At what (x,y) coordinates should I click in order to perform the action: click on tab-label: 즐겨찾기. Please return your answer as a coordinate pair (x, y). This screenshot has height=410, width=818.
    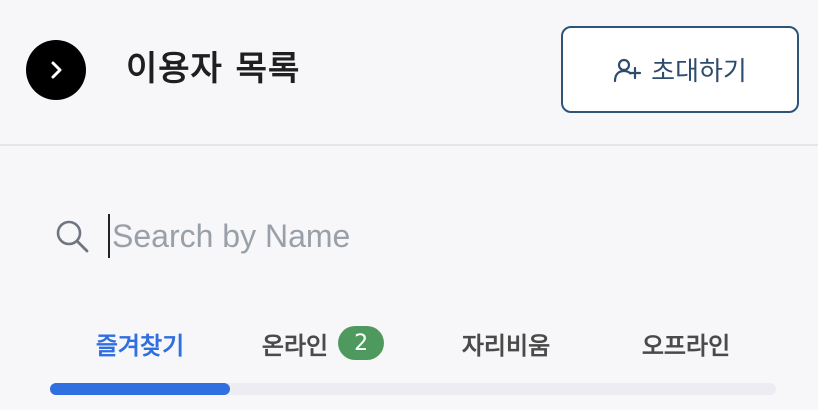
    Looking at the image, I should click on (140, 345).